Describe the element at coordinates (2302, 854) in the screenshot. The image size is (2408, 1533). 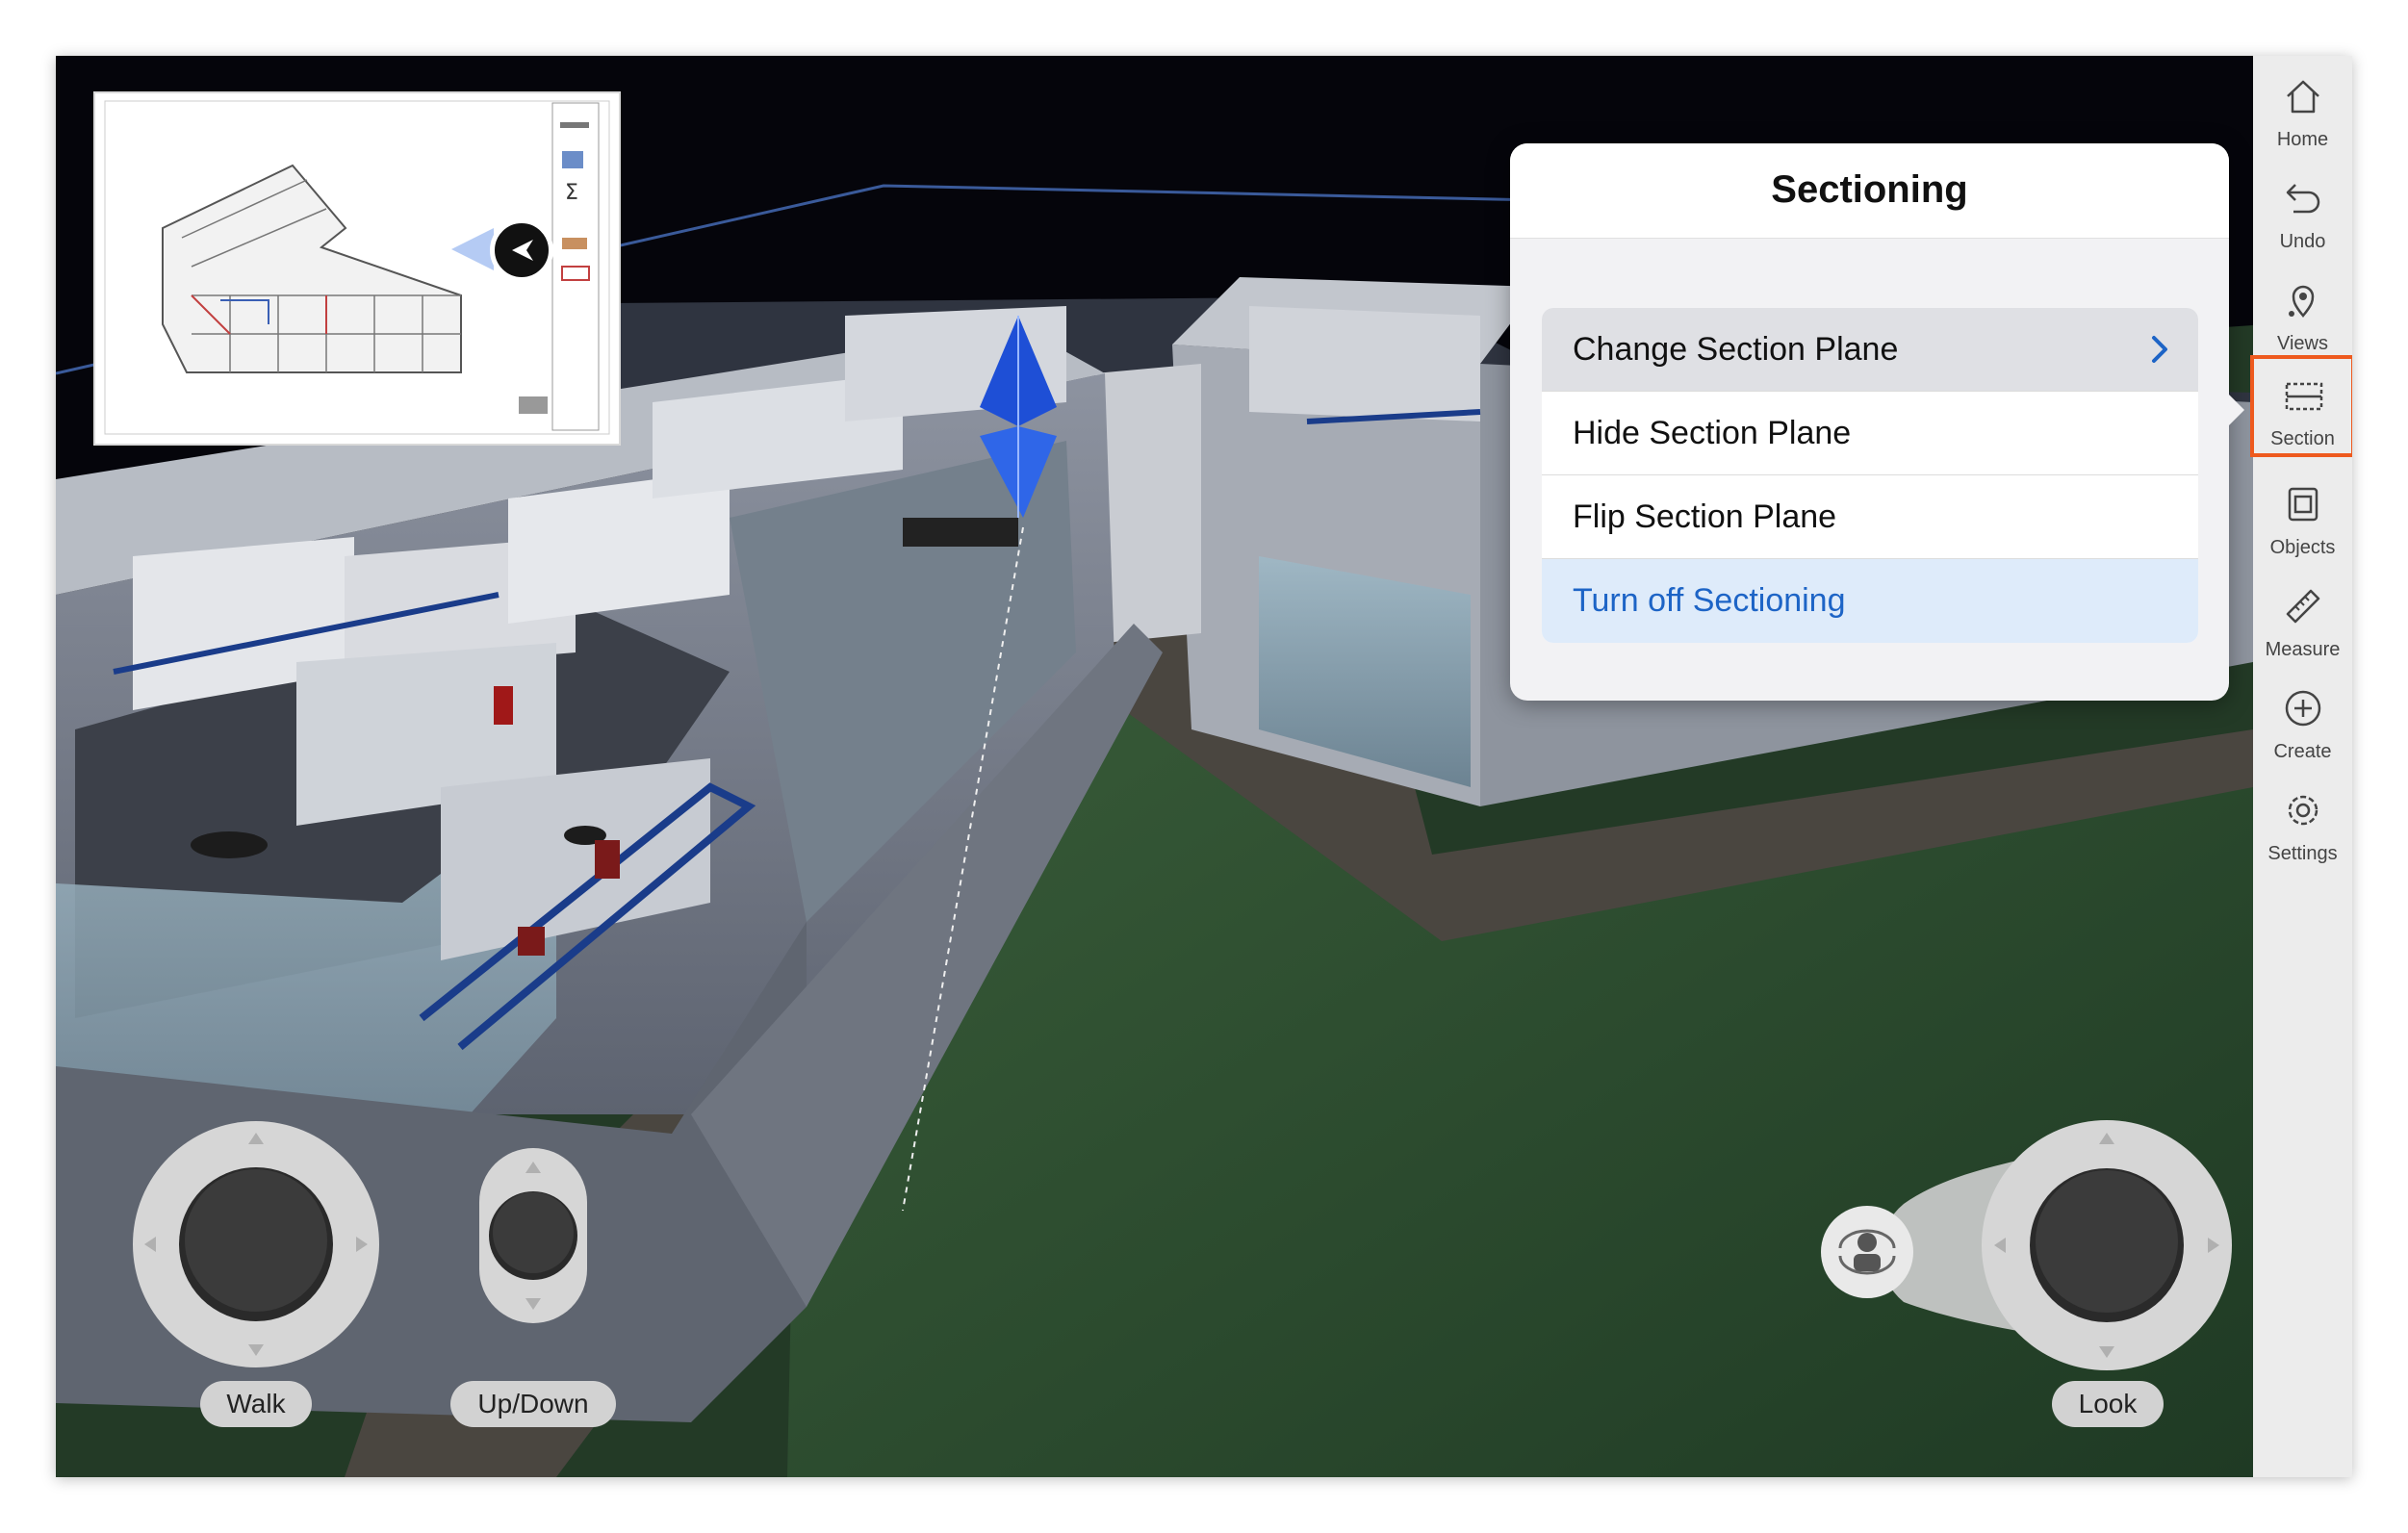
I see `sidebar-item-label: Settings` at that location.